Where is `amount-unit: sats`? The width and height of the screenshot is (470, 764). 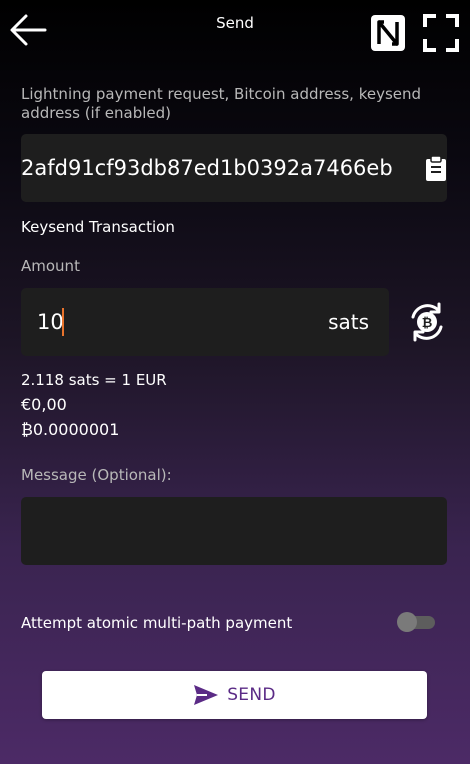
amount-unit: sats is located at coordinates (348, 322).